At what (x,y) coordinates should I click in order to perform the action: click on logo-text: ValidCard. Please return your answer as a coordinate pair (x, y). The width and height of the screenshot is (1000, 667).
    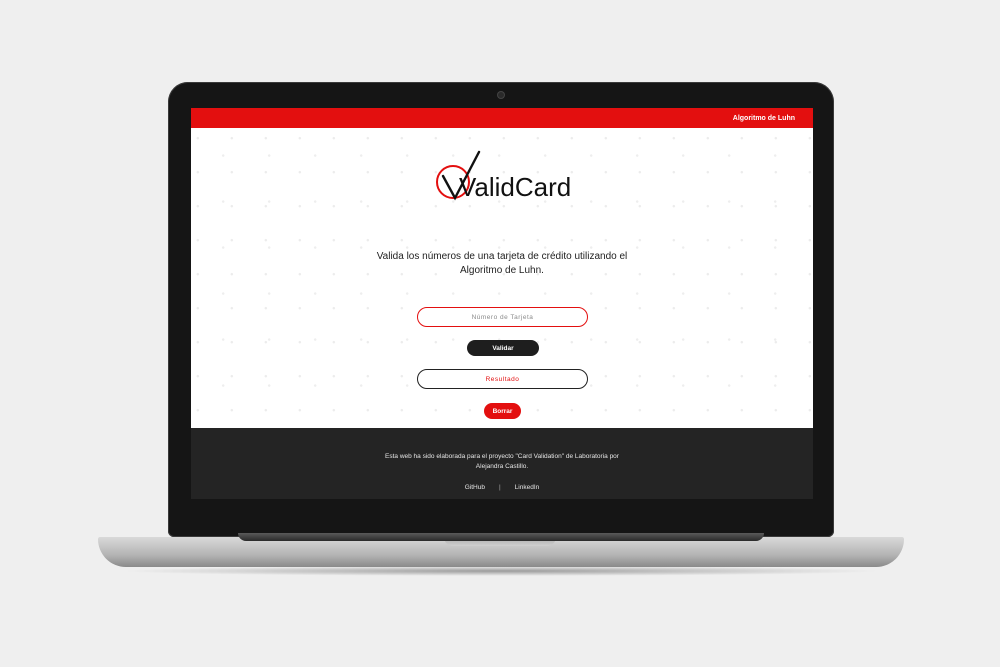
    Looking at the image, I should click on (515, 187).